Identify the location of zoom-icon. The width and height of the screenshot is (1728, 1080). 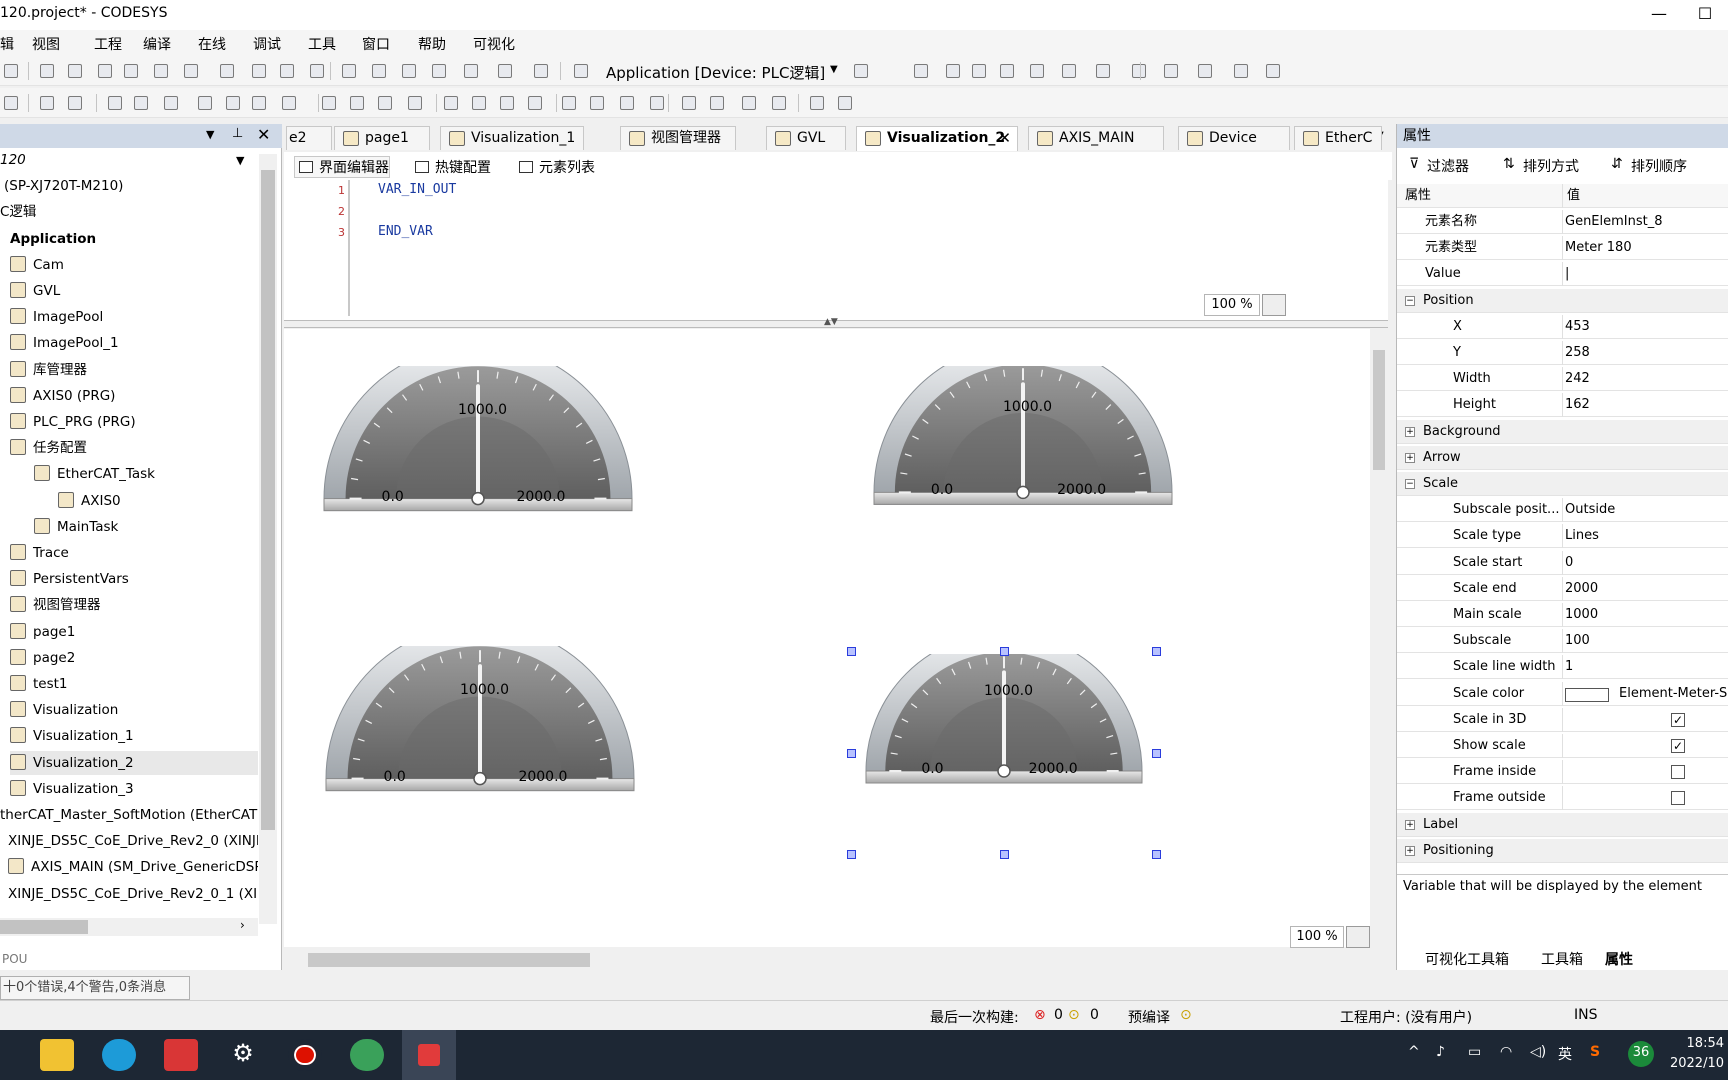
(1274, 305).